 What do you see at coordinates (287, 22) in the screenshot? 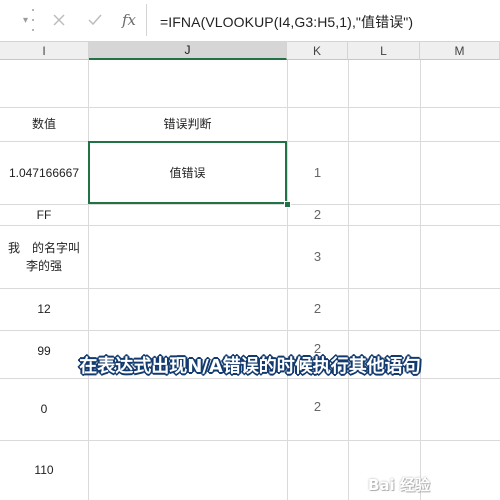
I see `formula-text: =IFNA(VLOOKUP(I4,G3:H5,1),"值错误")` at bounding box center [287, 22].